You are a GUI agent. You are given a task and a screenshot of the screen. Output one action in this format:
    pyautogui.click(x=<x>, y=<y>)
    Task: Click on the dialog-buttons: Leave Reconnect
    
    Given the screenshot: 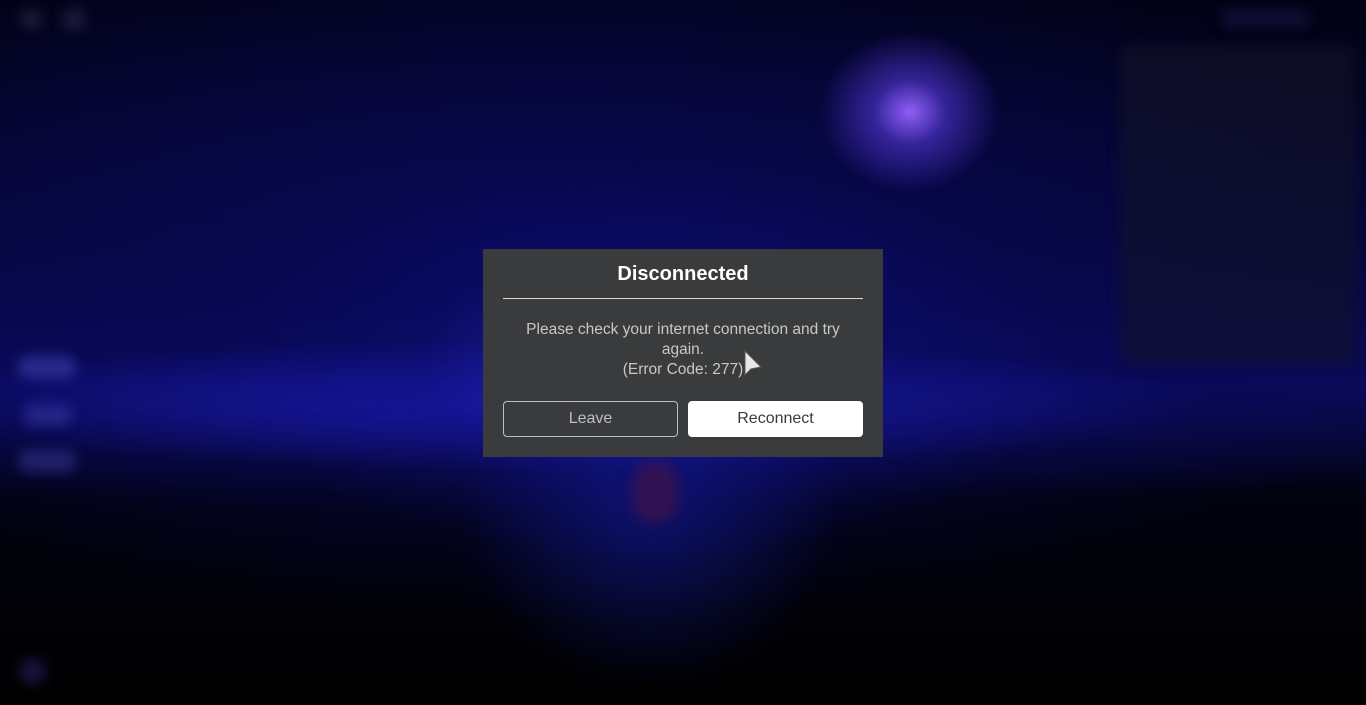 What is the action you would take?
    pyautogui.click(x=683, y=419)
    